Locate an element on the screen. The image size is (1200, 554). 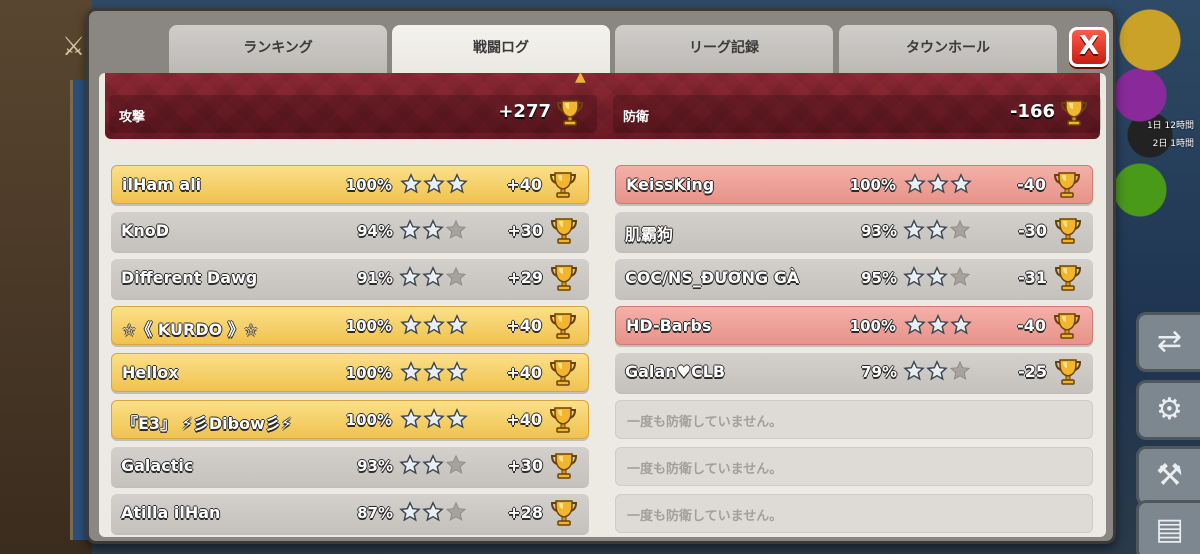
sword-icon: ⚔ is located at coordinates (74, 47).